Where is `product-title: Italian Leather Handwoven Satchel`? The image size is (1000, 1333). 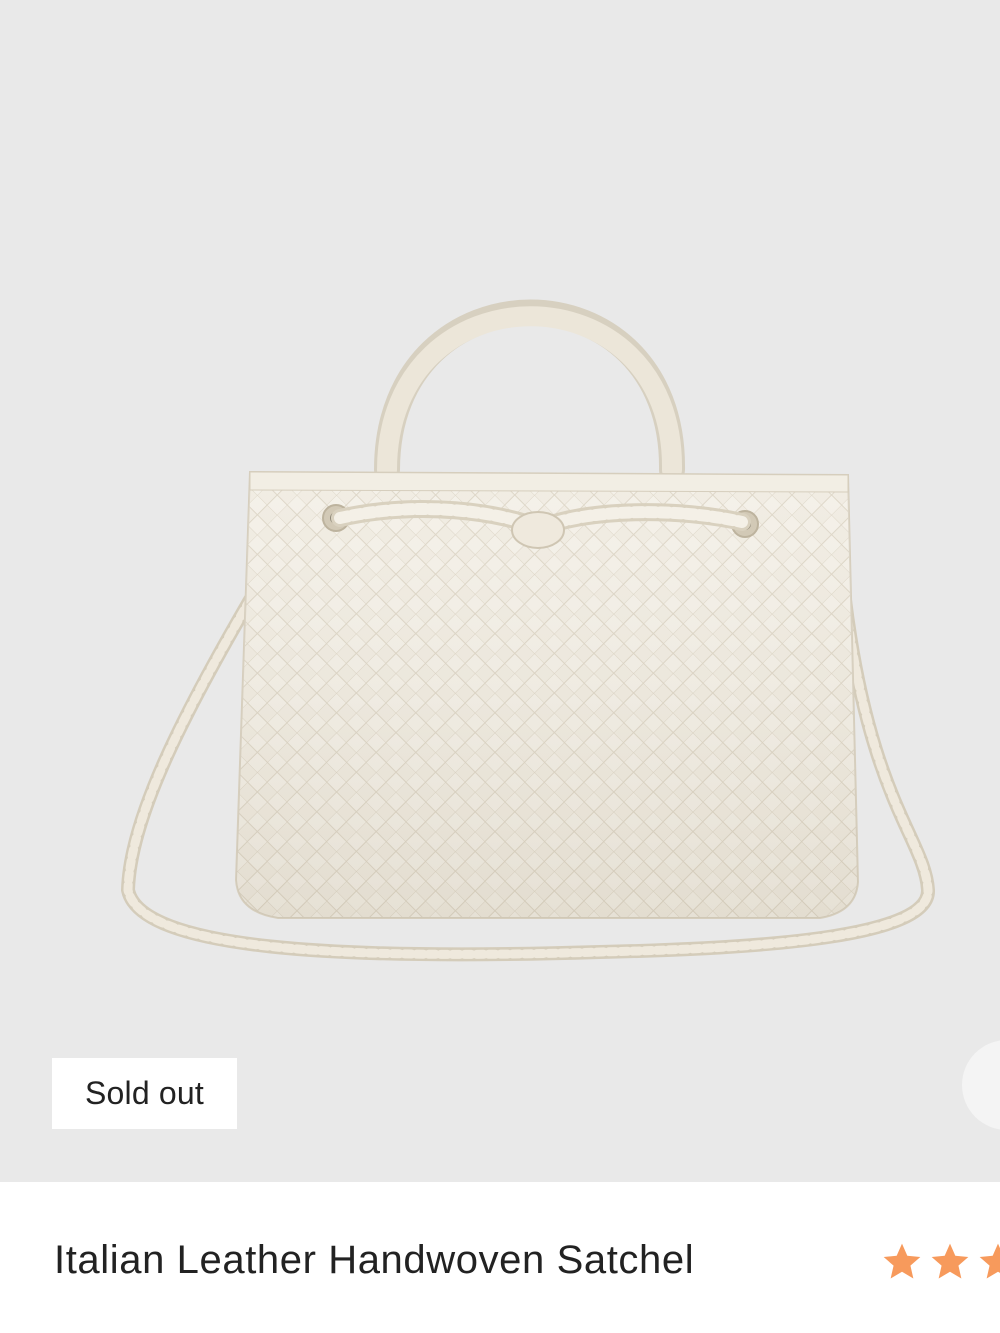
product-title: Italian Leather Handwoven Satchel is located at coordinates (374, 1260).